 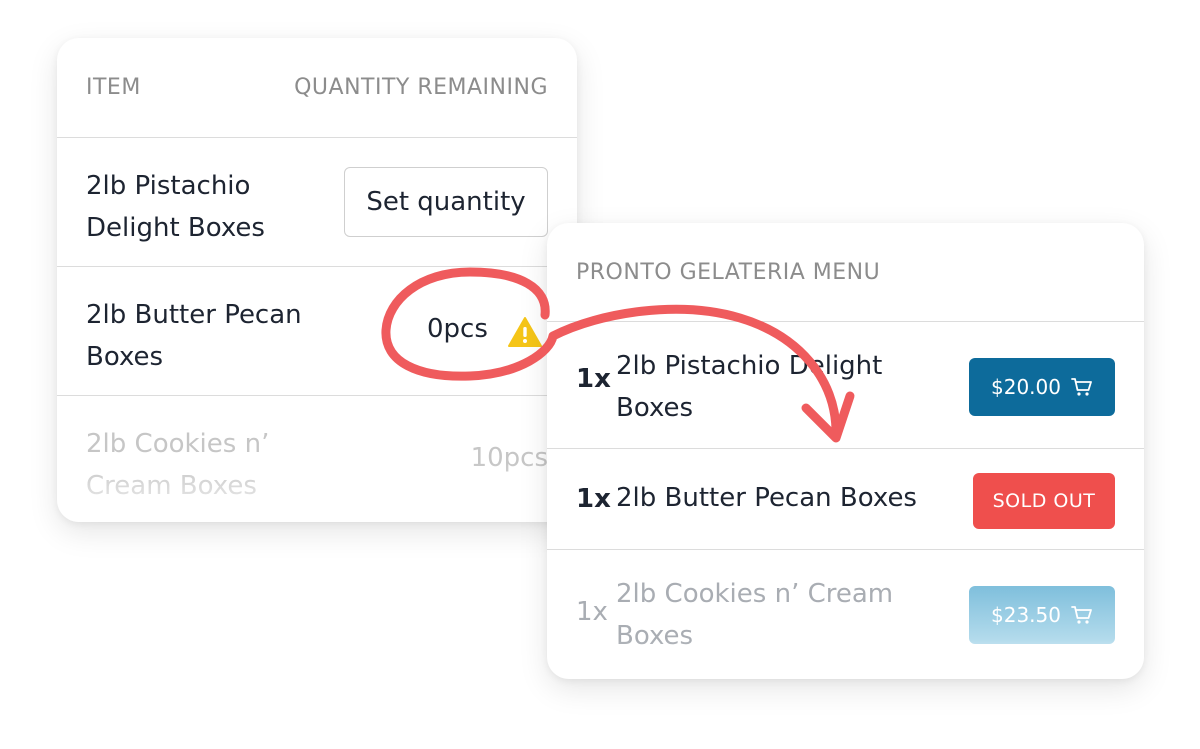 I want to click on menu-row: 1x 2lb Cookies n’ Cream Boxes $23.50, so click(x=845, y=613).